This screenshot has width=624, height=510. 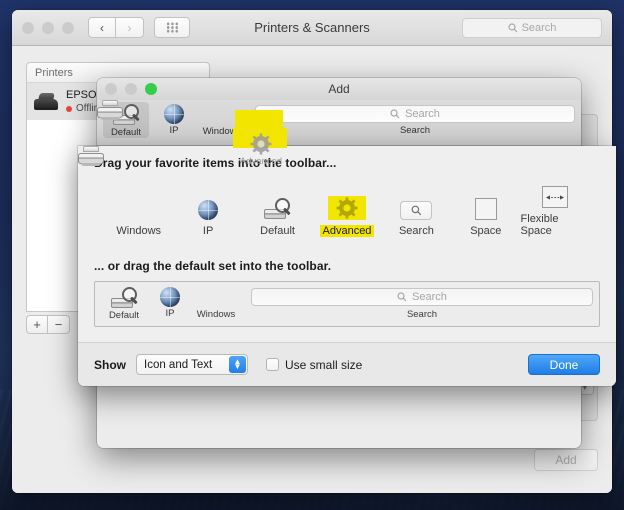 What do you see at coordinates (208, 231) in the screenshot?
I see `palette-item-ip-label: IP` at bounding box center [208, 231].